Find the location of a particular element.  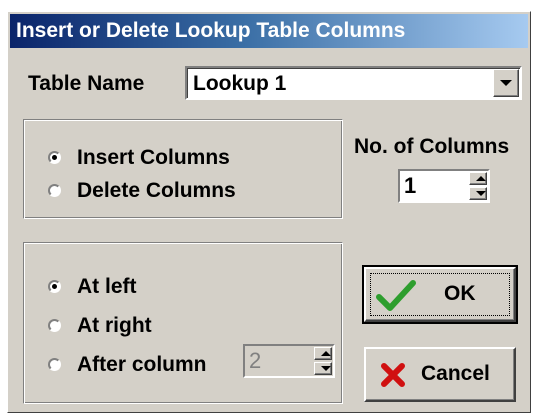

table-name-combo: Lookup 1 is located at coordinates (353, 83).